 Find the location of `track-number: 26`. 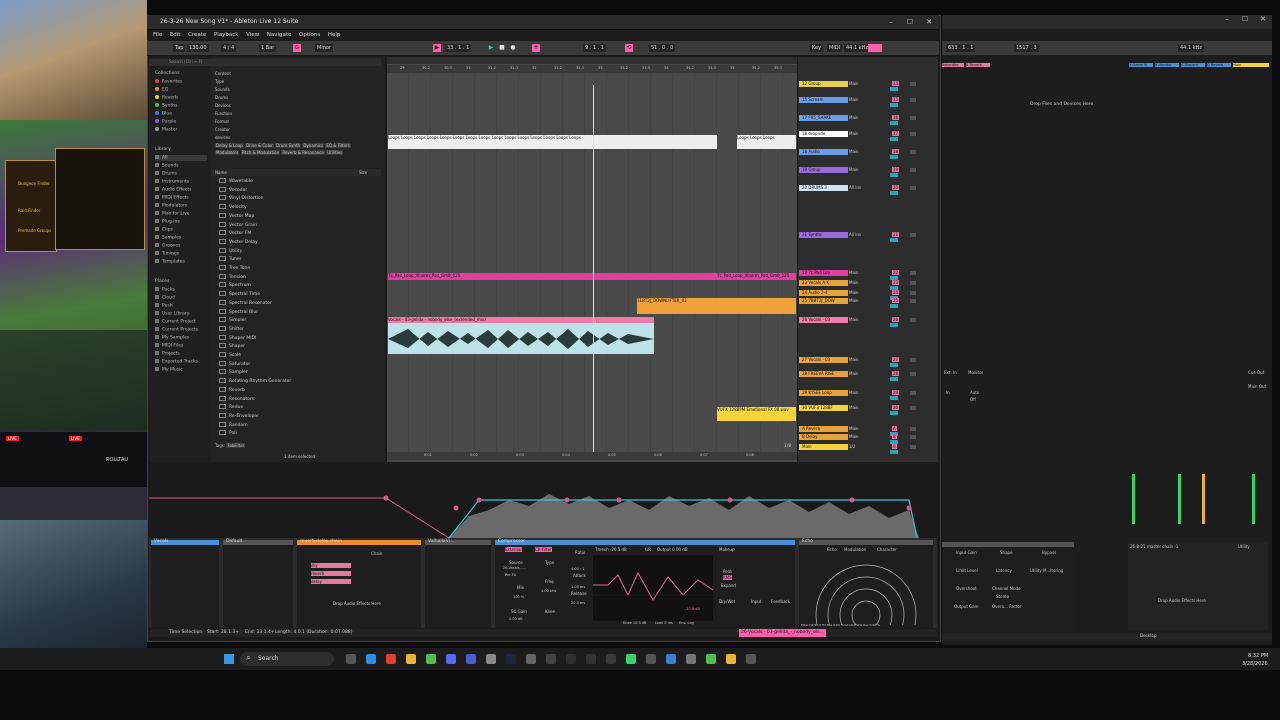

track-number: 26 is located at coordinates (896, 319).